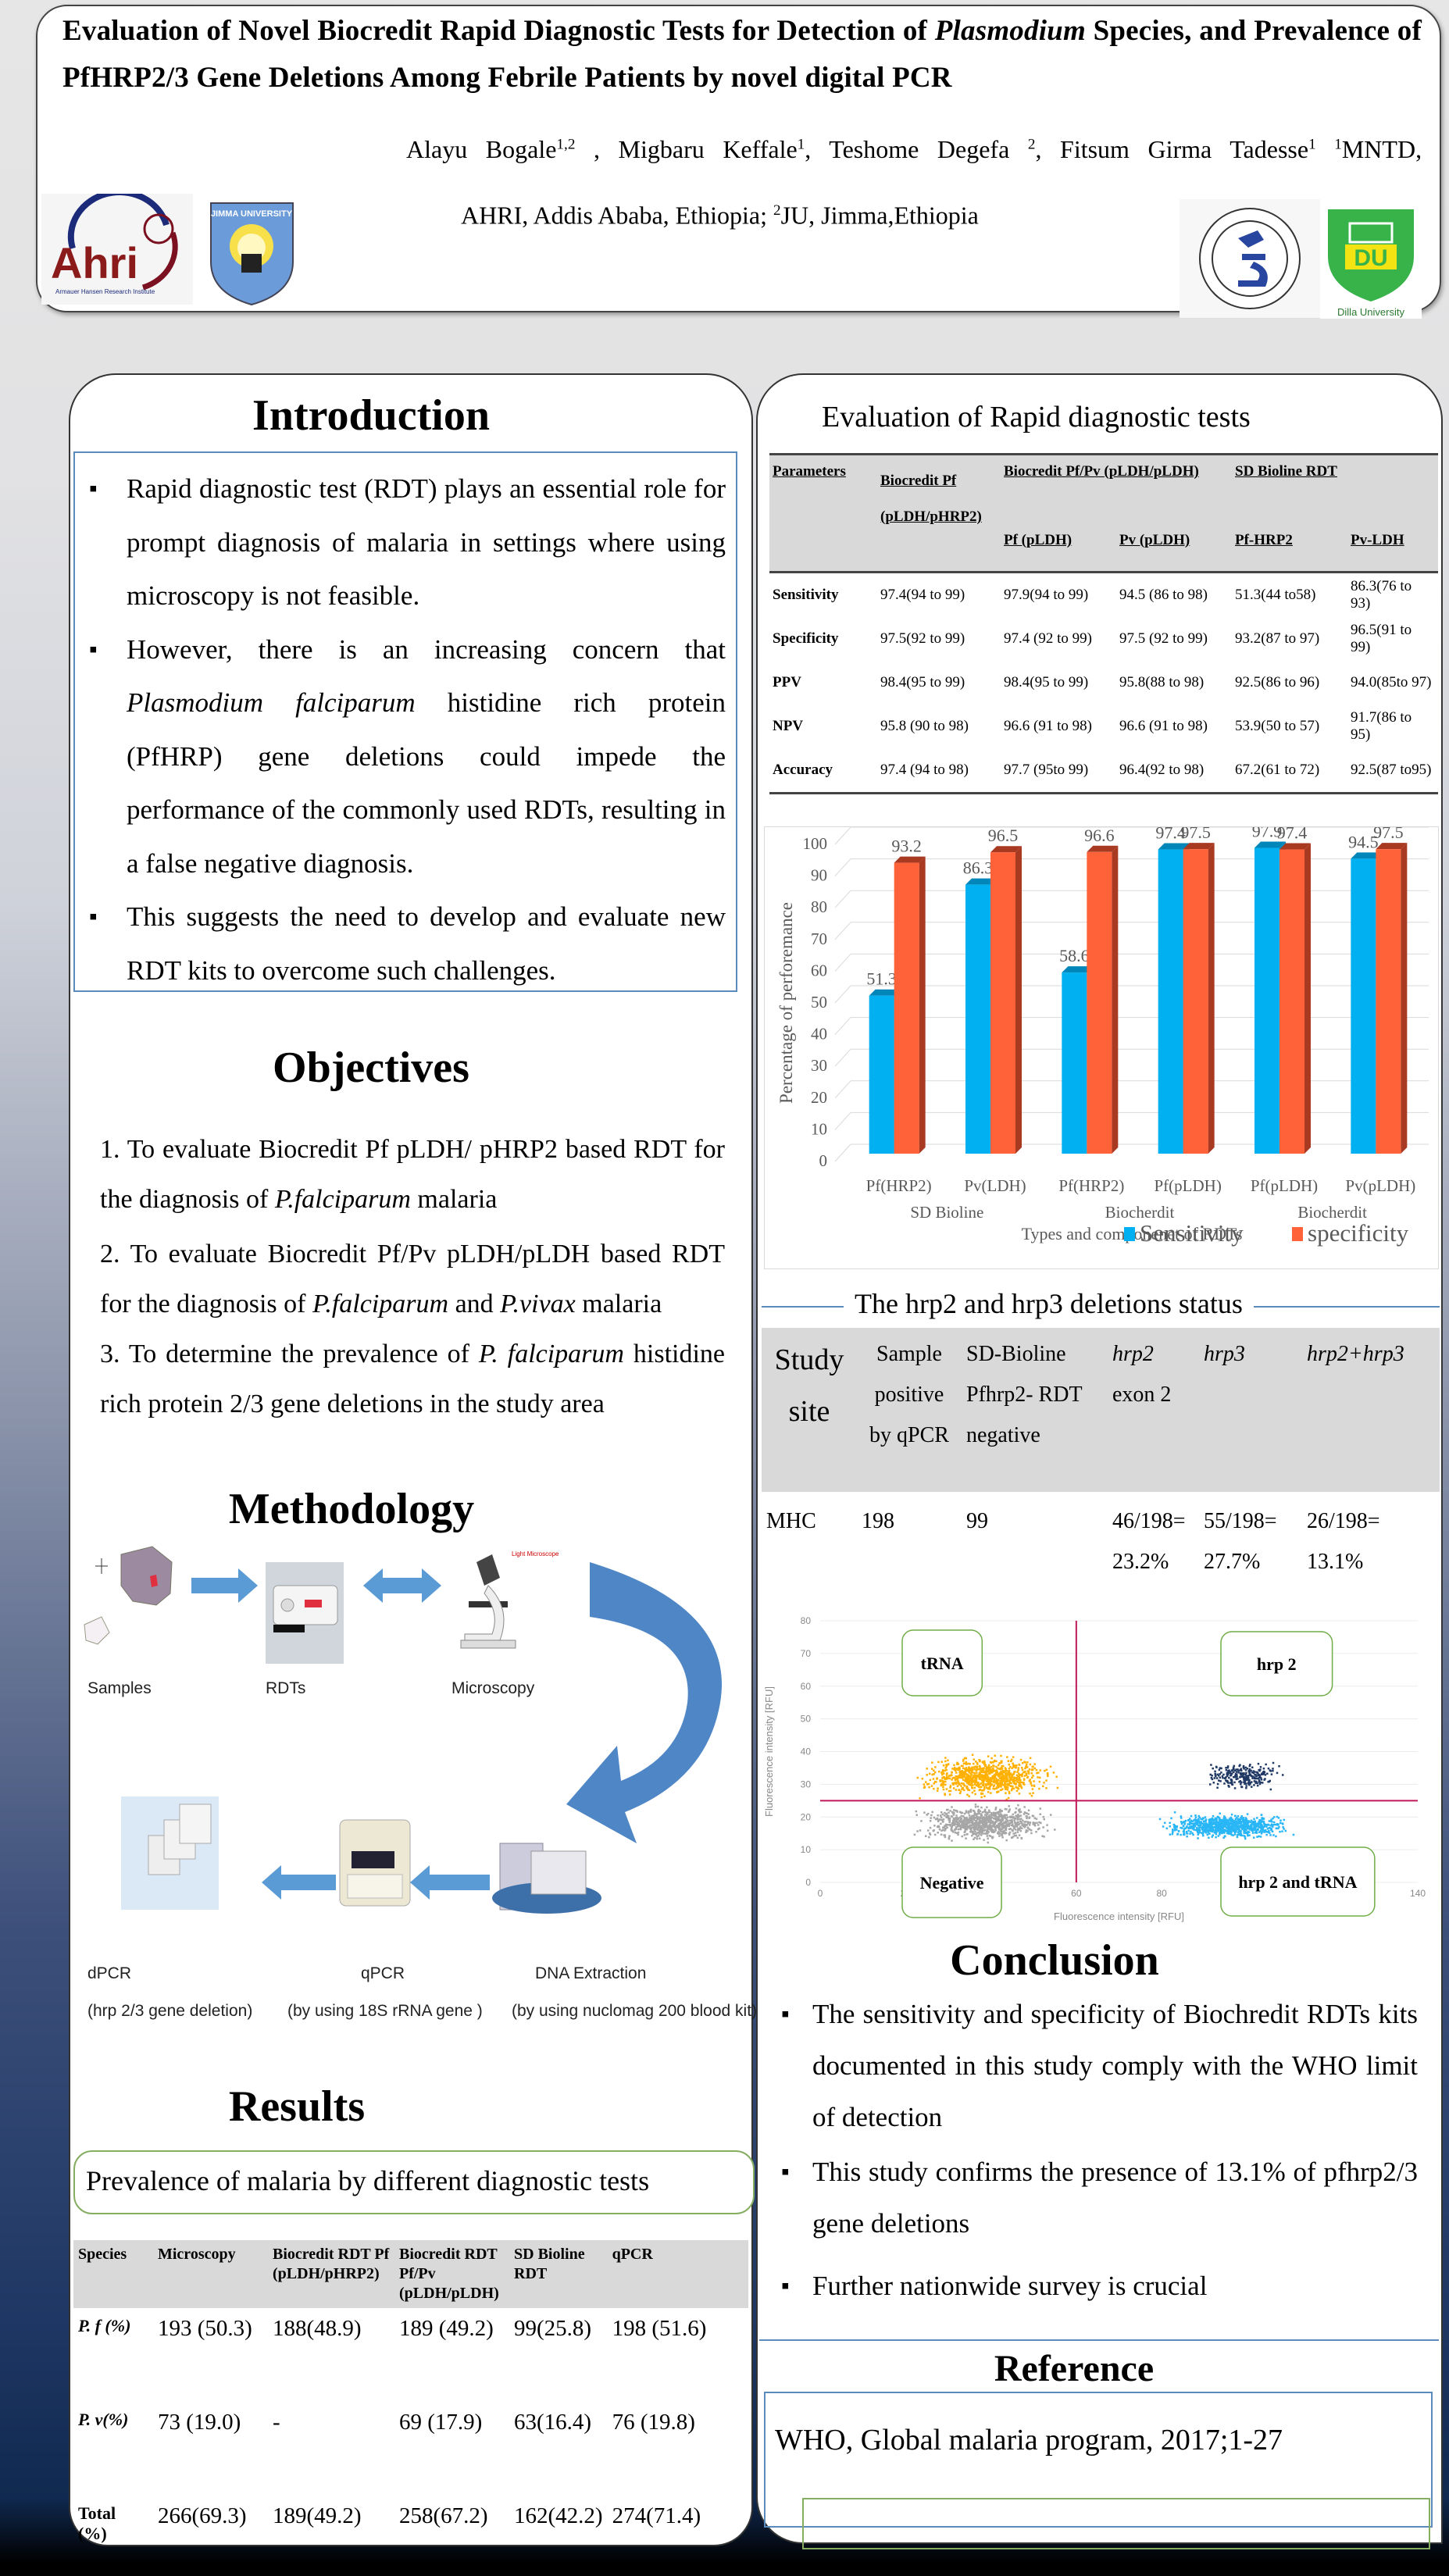 Image resolution: width=1449 pixels, height=2576 pixels. Describe the element at coordinates (1163, 638) in the screenshot. I see `table-cell: 97.5 (92 to 99)` at that location.